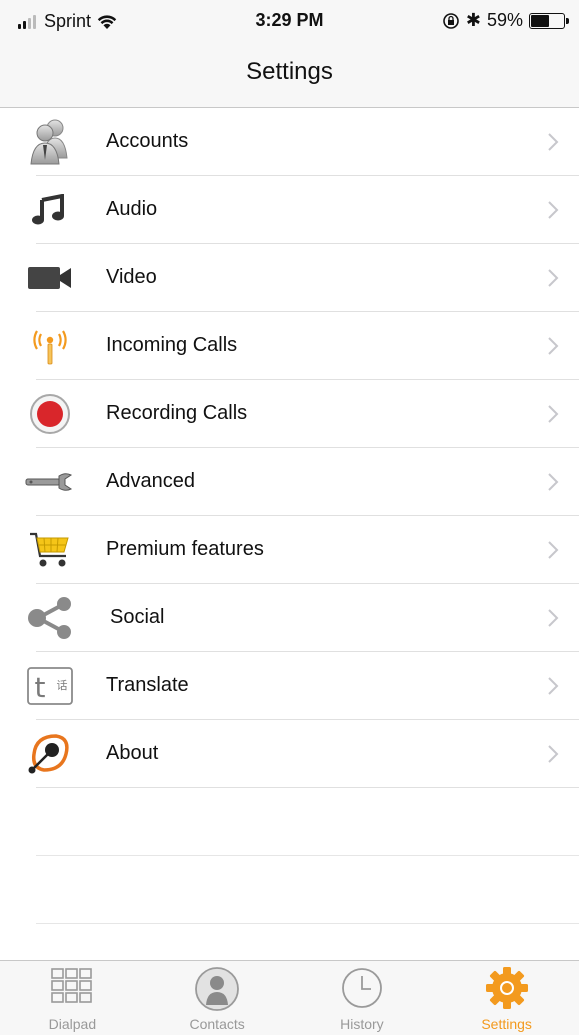 Image resolution: width=579 pixels, height=1035 pixels. What do you see at coordinates (540, 20) in the screenshot?
I see `battery-fill` at bounding box center [540, 20].